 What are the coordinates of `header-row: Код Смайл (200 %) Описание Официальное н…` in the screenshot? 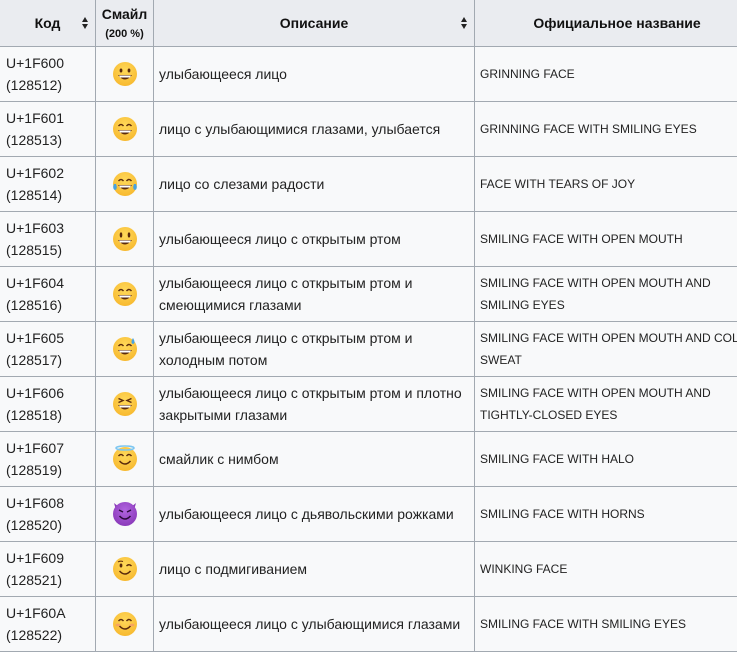 It's located at (368, 23).